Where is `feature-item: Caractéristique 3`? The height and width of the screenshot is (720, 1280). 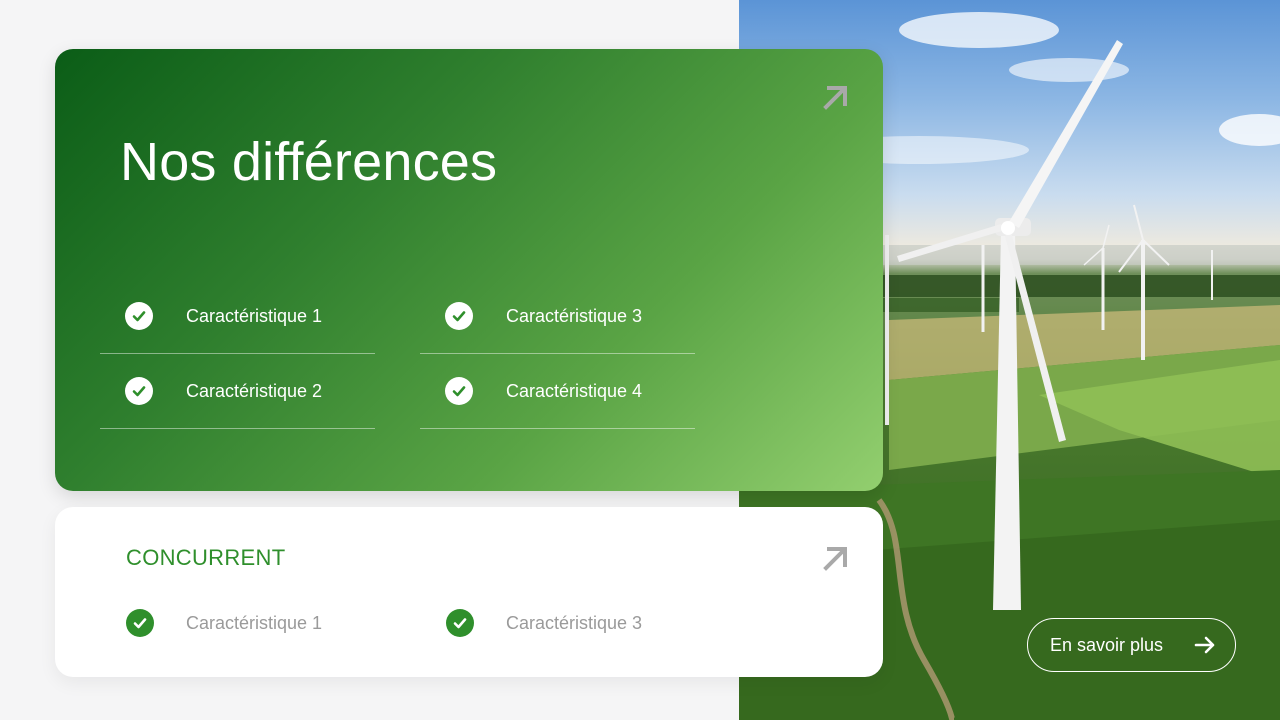
feature-item: Caractéristique 3 is located at coordinates (557, 316).